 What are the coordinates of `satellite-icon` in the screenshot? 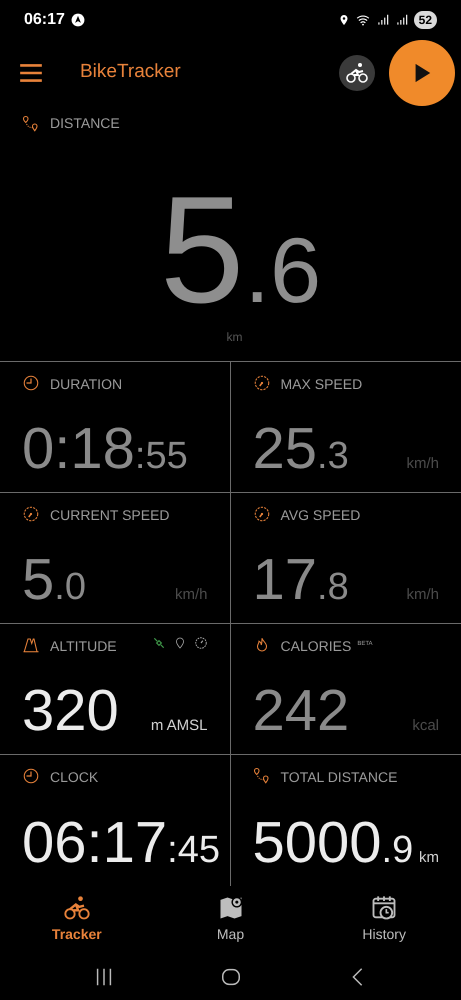 It's located at (159, 643).